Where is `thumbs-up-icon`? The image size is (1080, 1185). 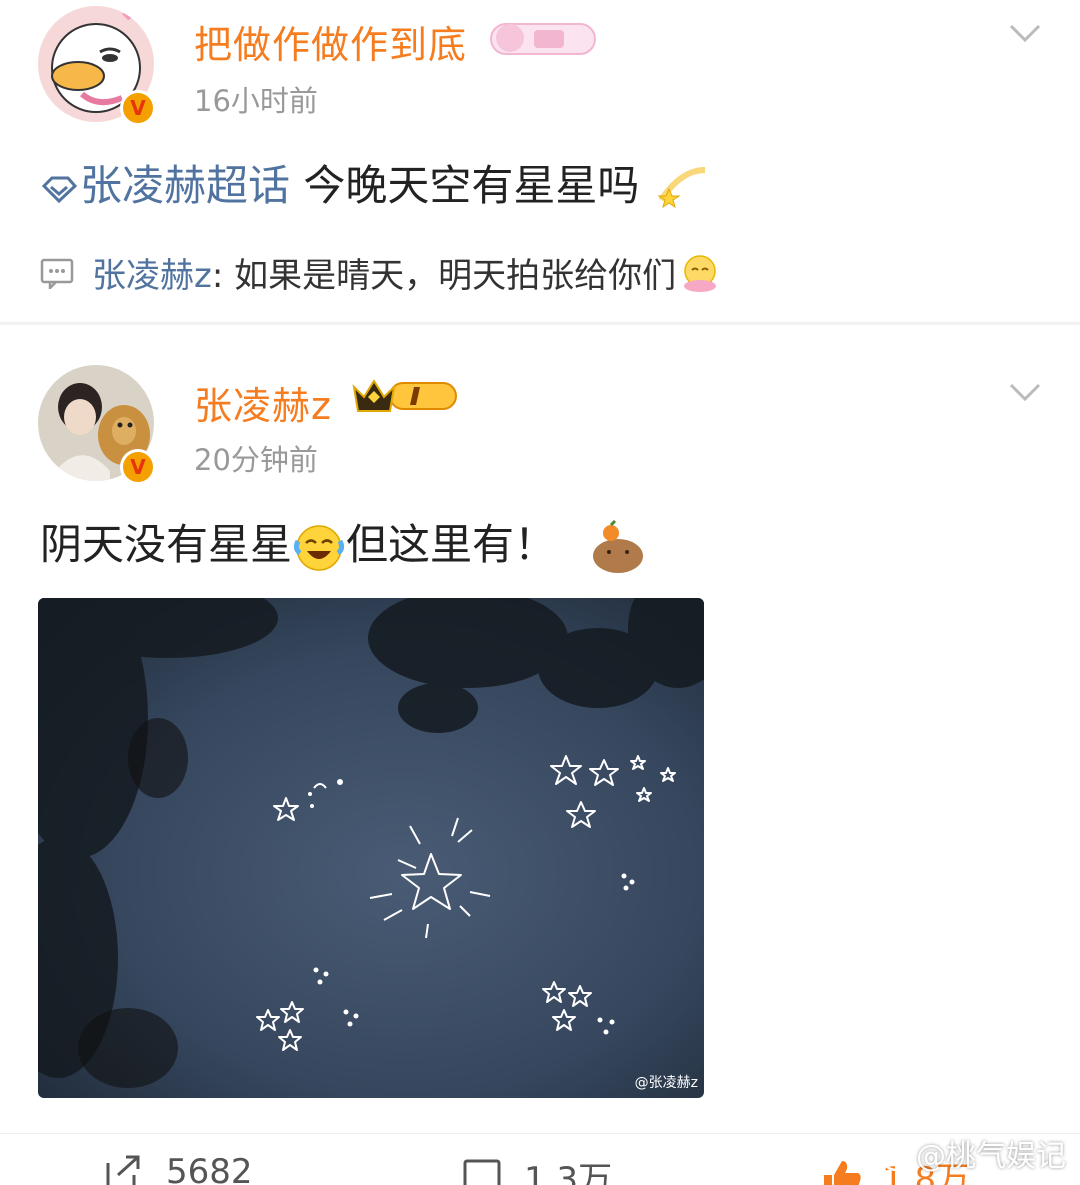 thumbs-up-icon is located at coordinates (842, 1172).